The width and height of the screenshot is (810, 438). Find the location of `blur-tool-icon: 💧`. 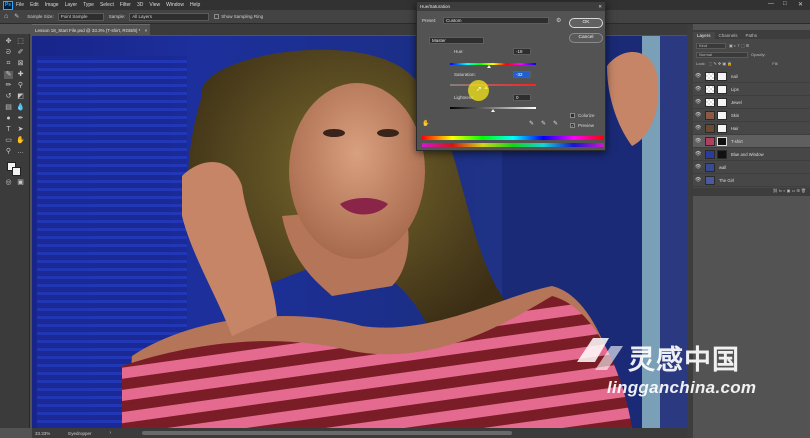

blur-tool-icon: 💧 is located at coordinates (20, 108).